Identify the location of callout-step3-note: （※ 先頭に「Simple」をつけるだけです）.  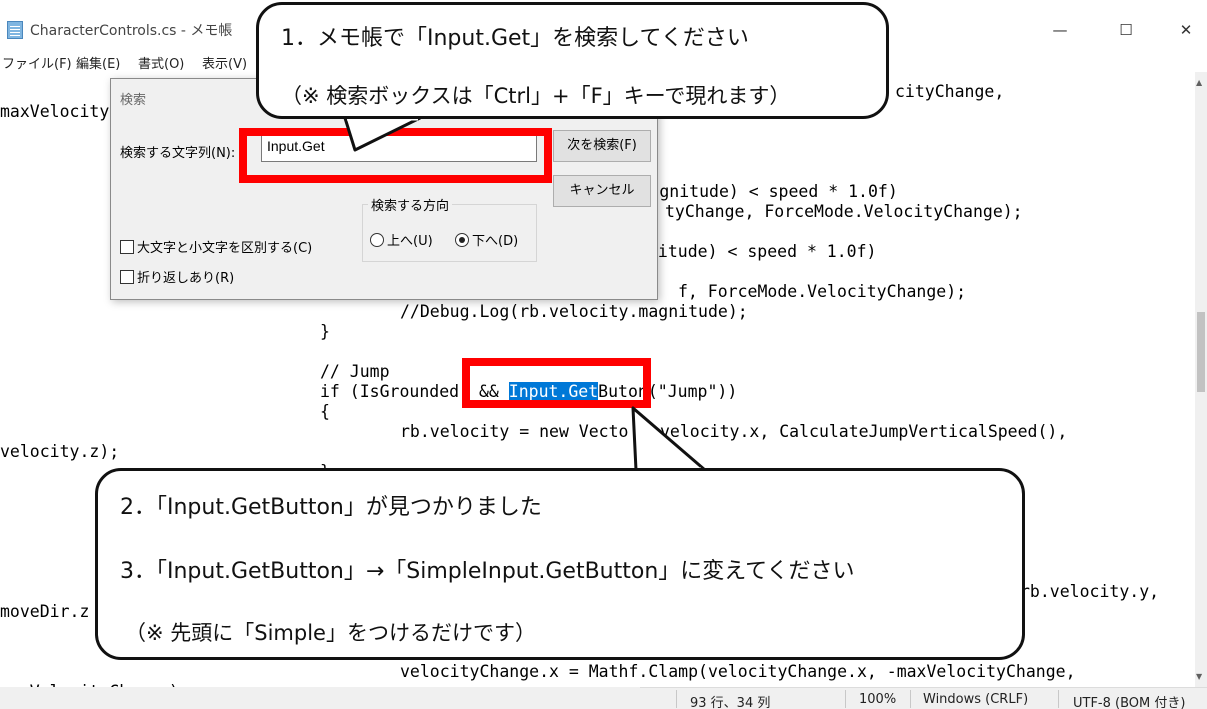
(330, 633).